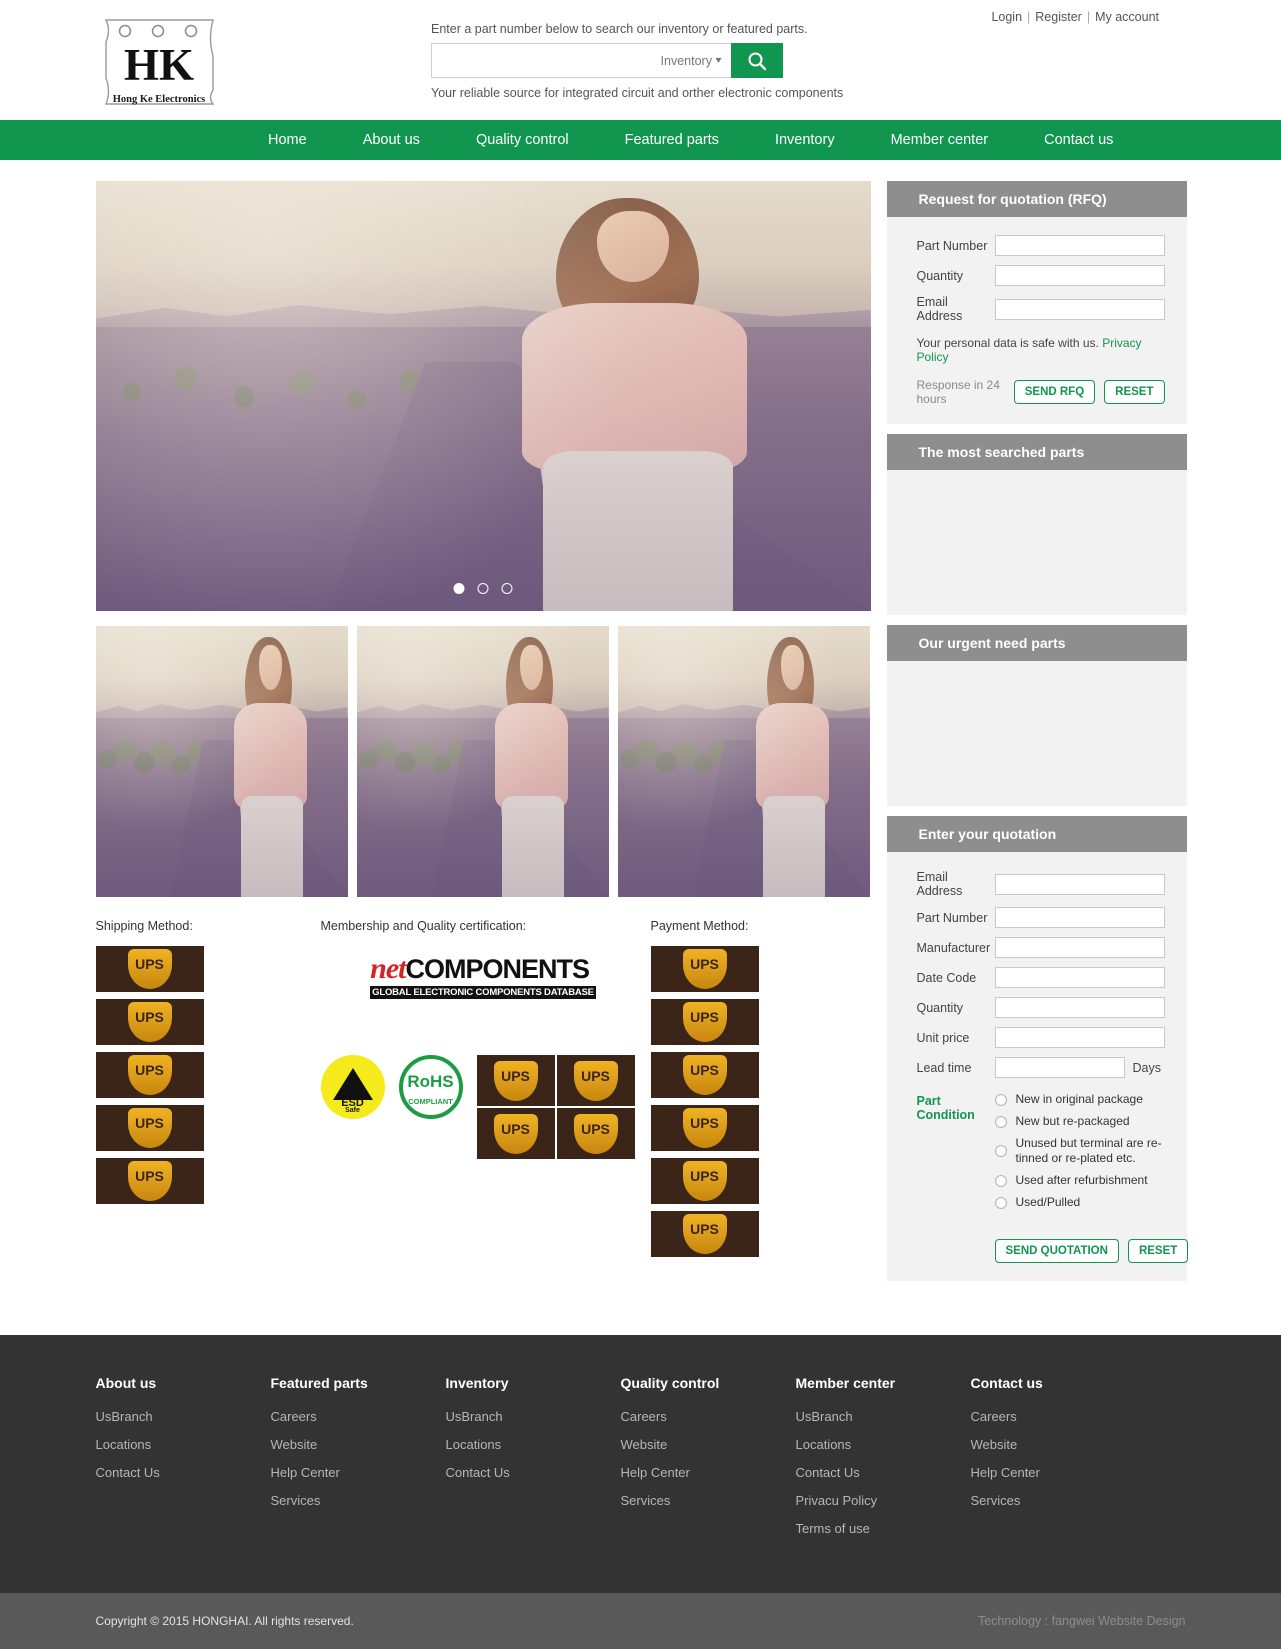 The width and height of the screenshot is (1281, 1649). I want to click on thumbnail-row, so click(483, 761).